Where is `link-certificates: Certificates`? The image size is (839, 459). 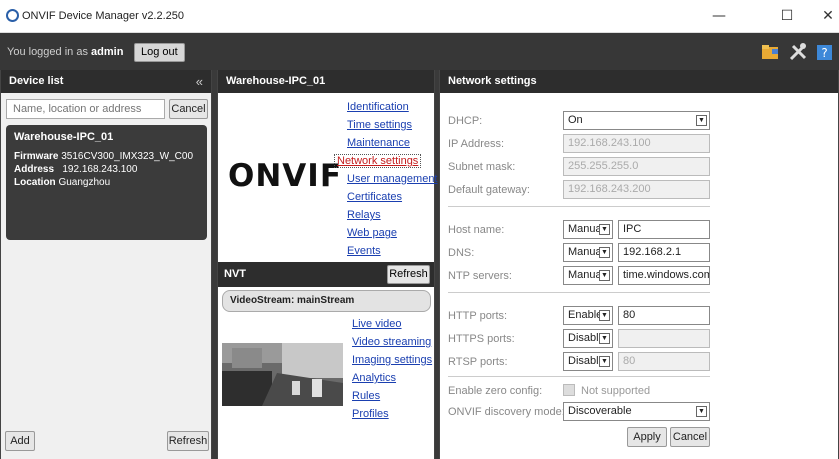 link-certificates: Certificates is located at coordinates (374, 197).